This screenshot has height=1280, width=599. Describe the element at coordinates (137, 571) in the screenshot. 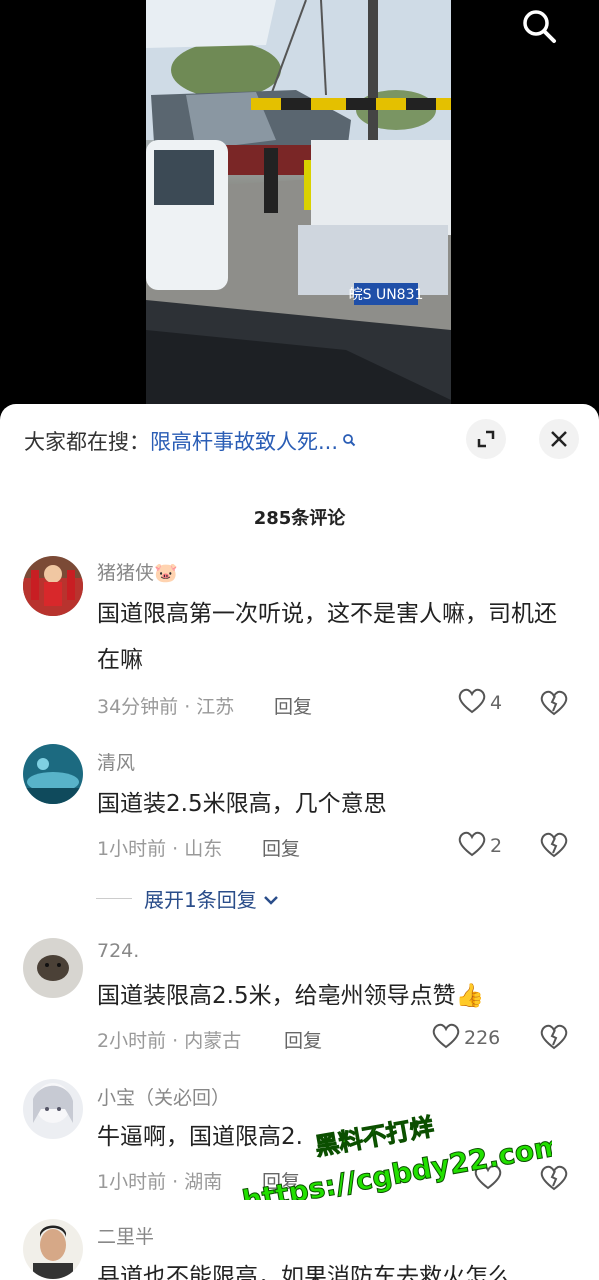

I see `username: 猪猪侠🐷` at that location.